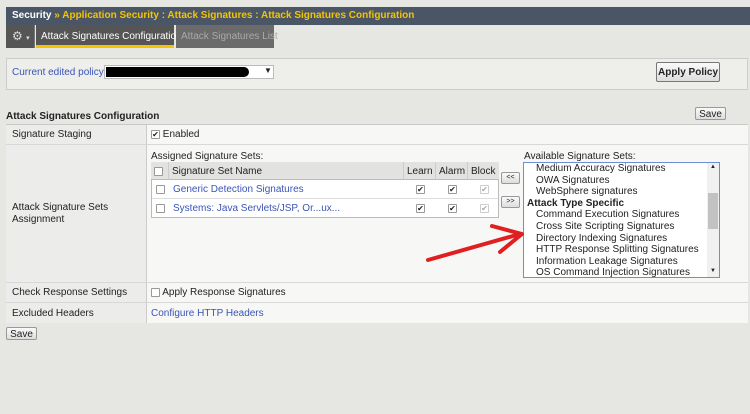  I want to click on list-item: OWA Signatures, so click(621, 181).